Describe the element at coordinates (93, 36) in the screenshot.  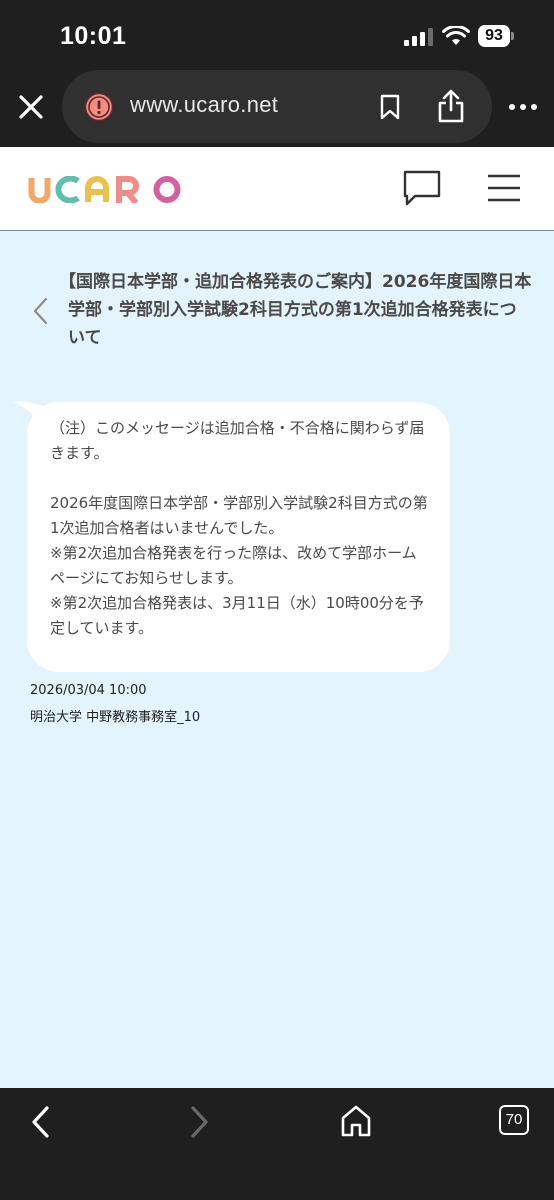
I see `status-time: 10:01` at that location.